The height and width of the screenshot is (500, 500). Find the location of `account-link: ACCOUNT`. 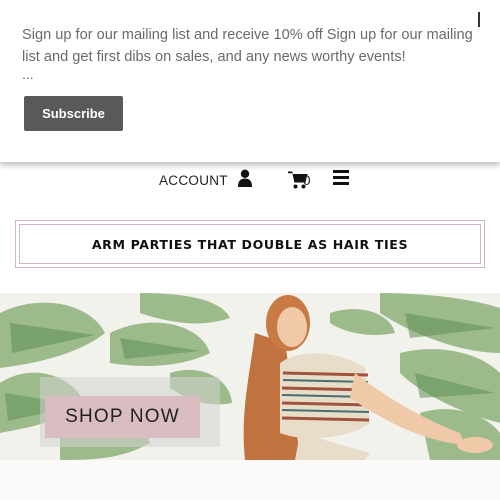

account-link: ACCOUNT is located at coordinates (193, 180).